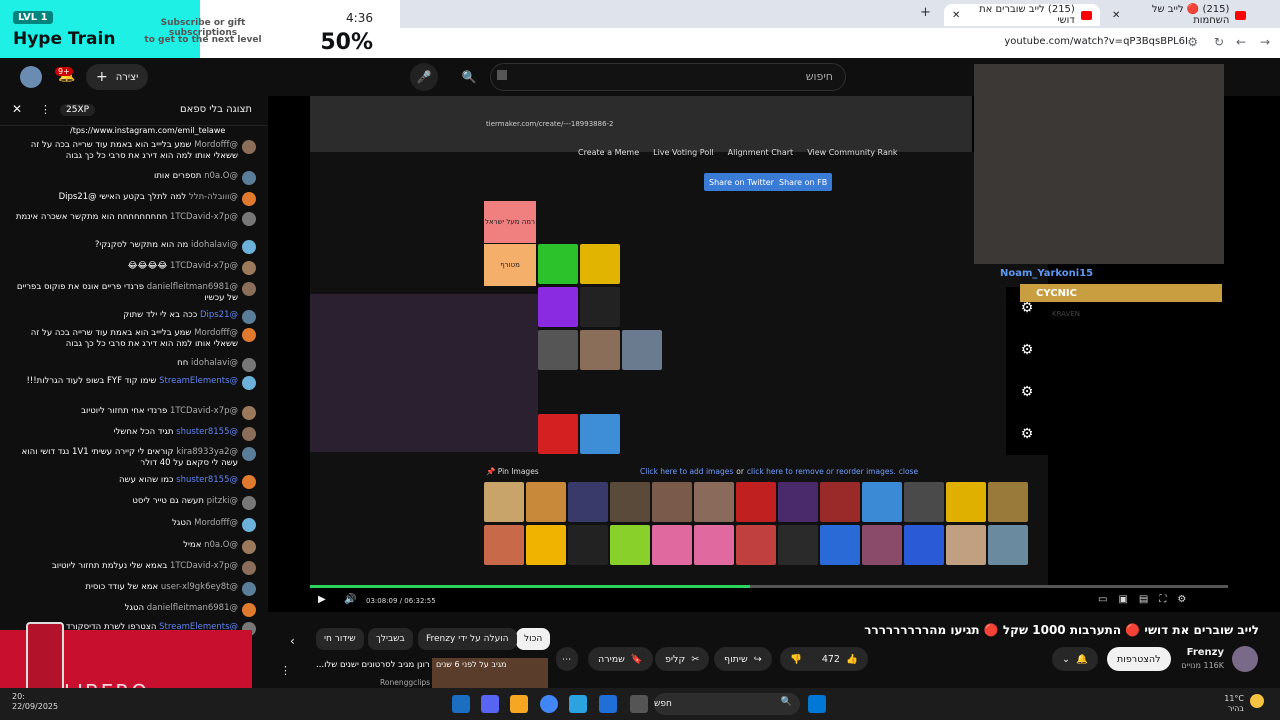 This screenshot has height=720, width=1280. I want to click on recommended-channel: Ronenggclips, so click(405, 682).